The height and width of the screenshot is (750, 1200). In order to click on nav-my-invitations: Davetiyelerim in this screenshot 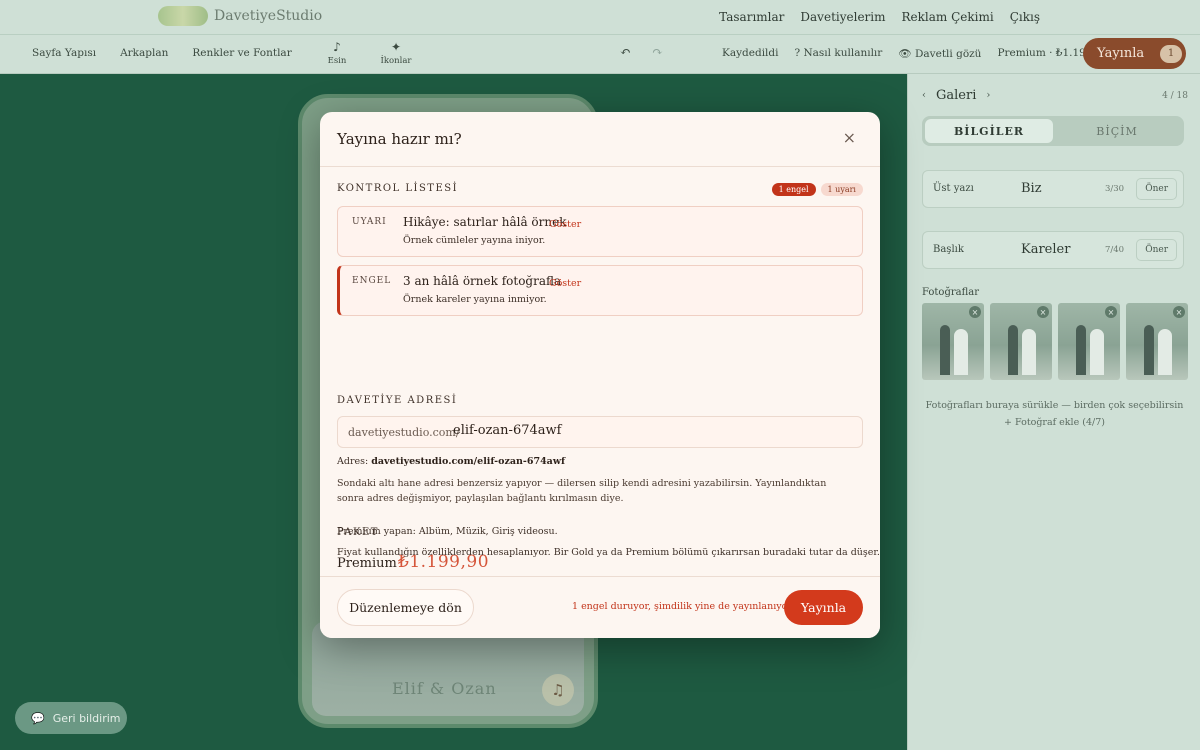, I will do `click(842, 17)`.